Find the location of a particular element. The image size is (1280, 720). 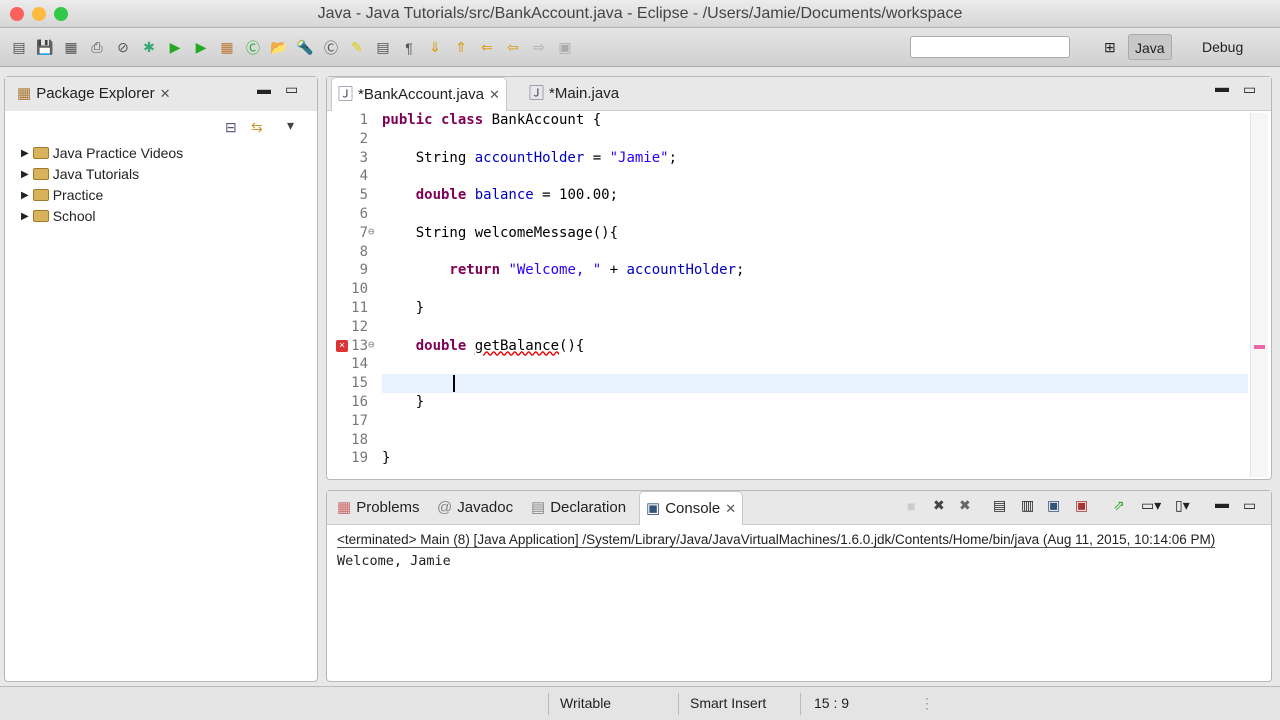

next-annotation-icon: ⇓ is located at coordinates (435, 48).